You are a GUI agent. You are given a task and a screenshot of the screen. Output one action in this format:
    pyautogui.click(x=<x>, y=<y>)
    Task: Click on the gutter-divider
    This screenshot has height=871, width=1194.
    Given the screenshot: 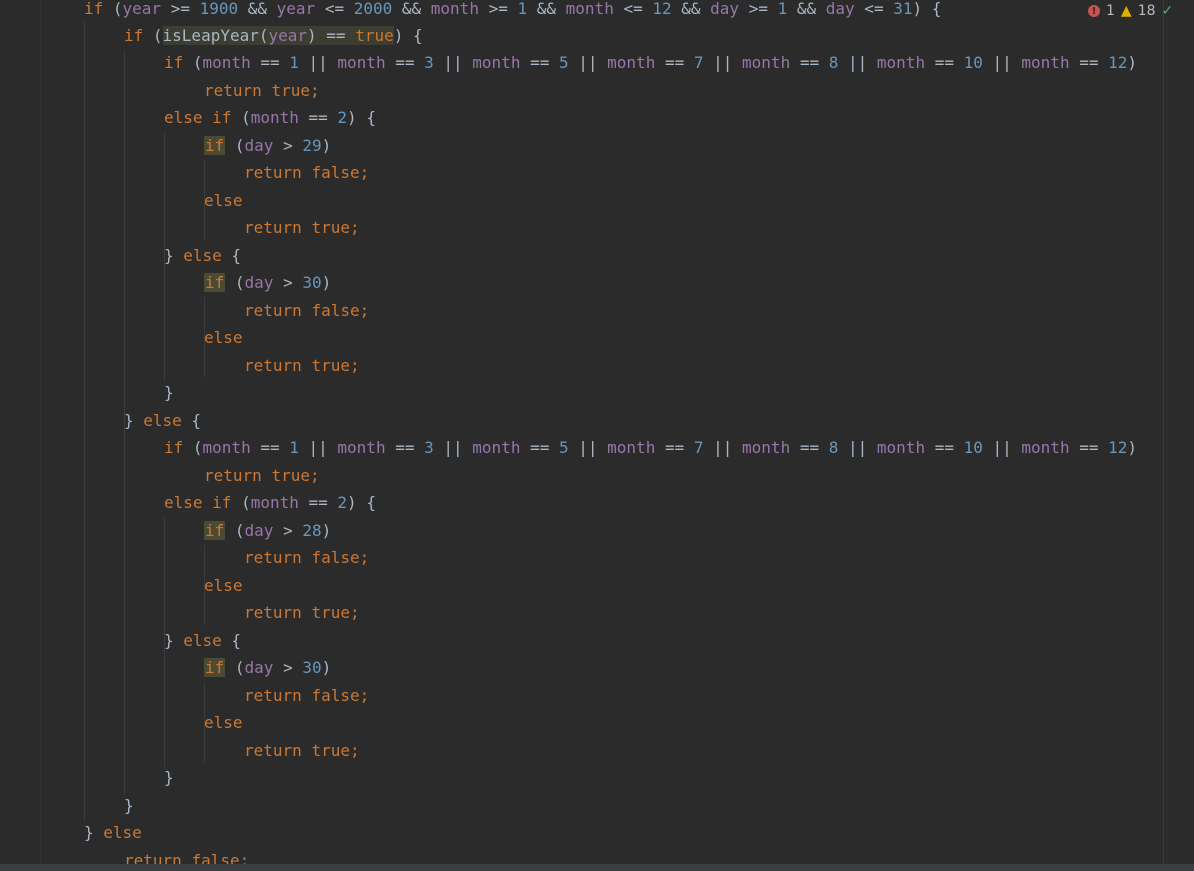 What is the action you would take?
    pyautogui.click(x=40, y=435)
    